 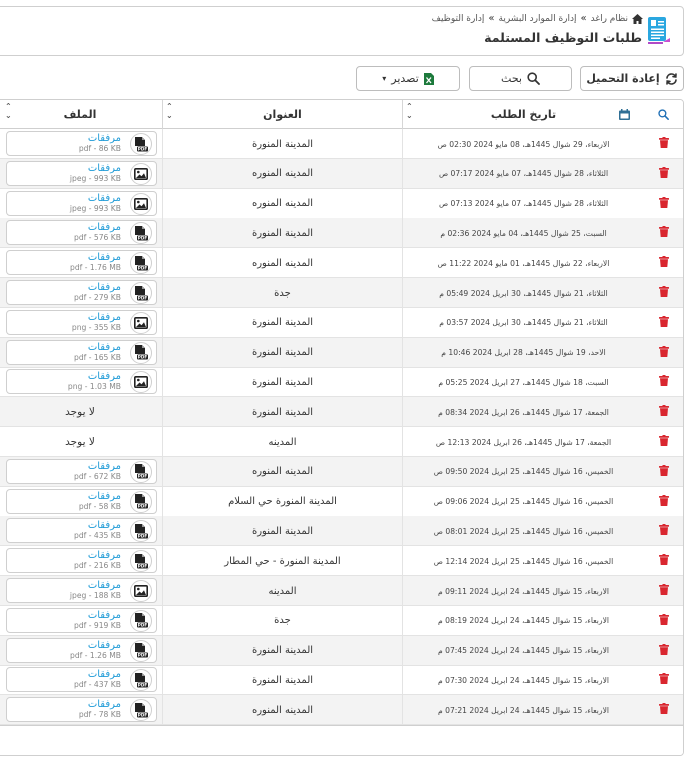 What do you see at coordinates (81, 680) in the screenshot?
I see `attachment-link: PDF مرفقات pdf - 437 KB` at bounding box center [81, 680].